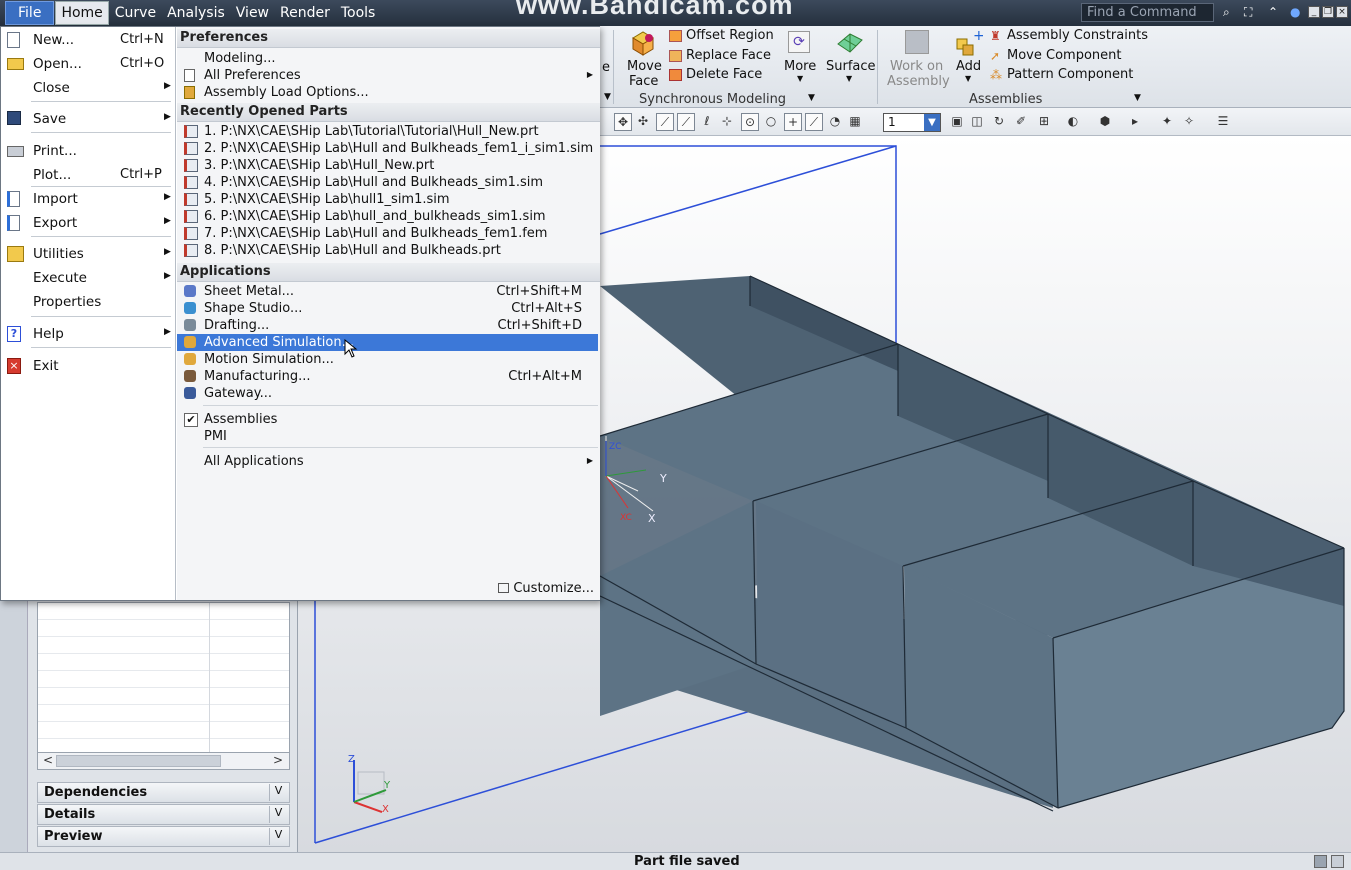 This screenshot has width=1351, height=870. What do you see at coordinates (135, 13) in the screenshot?
I see `tab-curve: Curve` at bounding box center [135, 13].